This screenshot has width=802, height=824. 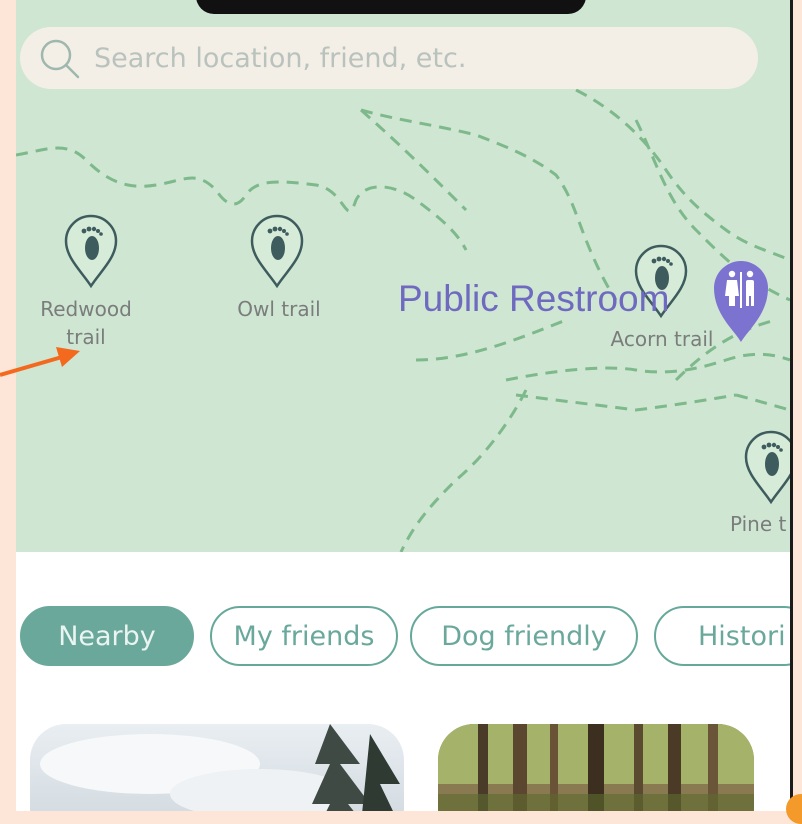 I want to click on search-input, so click(x=404, y=58).